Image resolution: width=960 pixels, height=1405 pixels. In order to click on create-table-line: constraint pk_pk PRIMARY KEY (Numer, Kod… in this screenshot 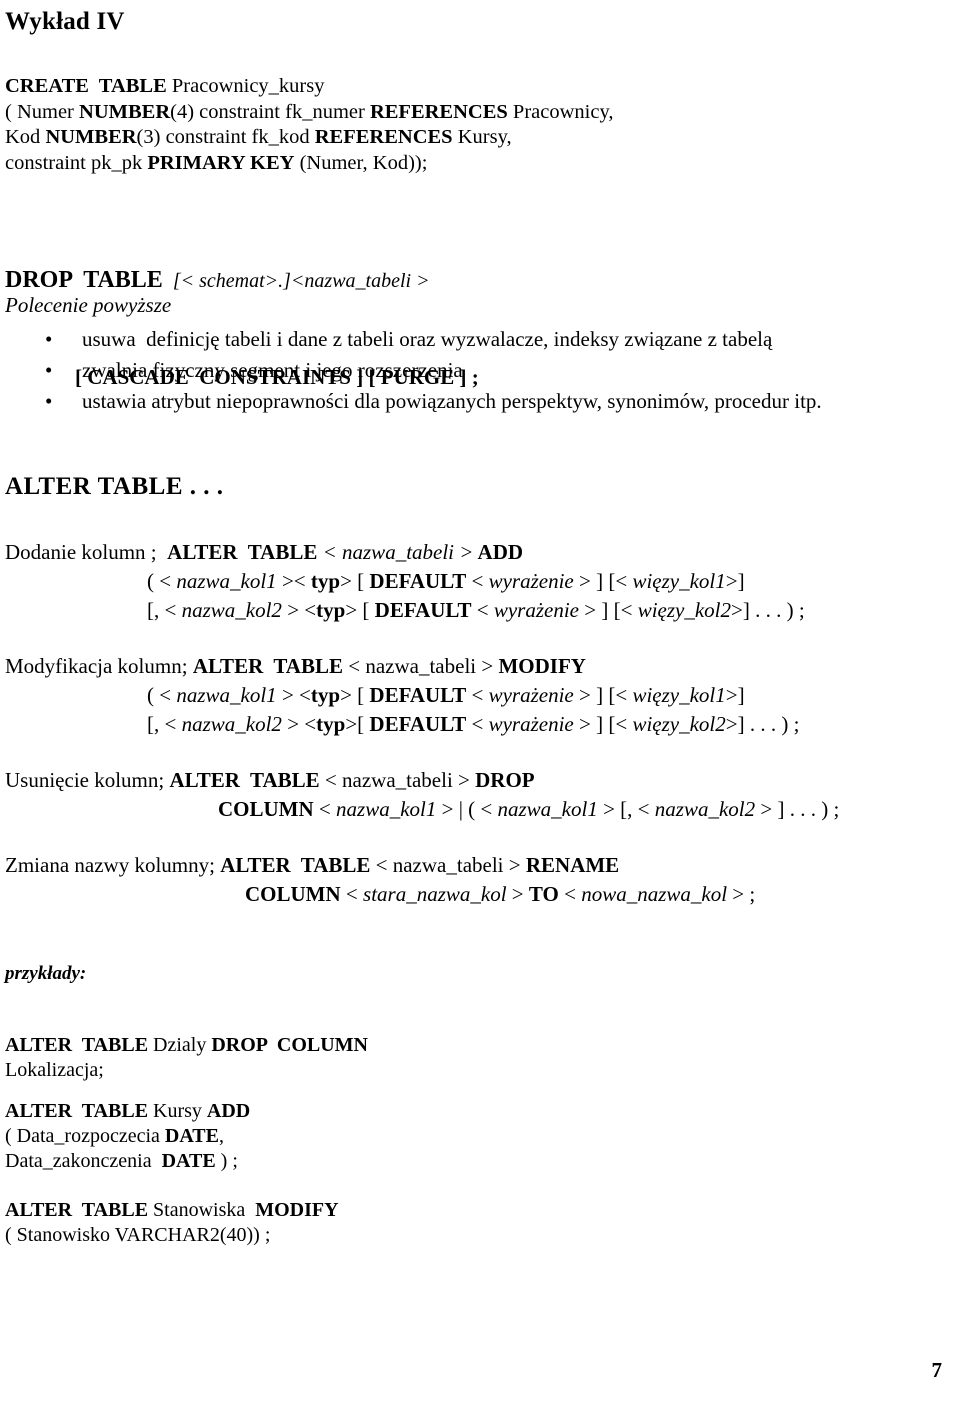, I will do `click(309, 164)`.